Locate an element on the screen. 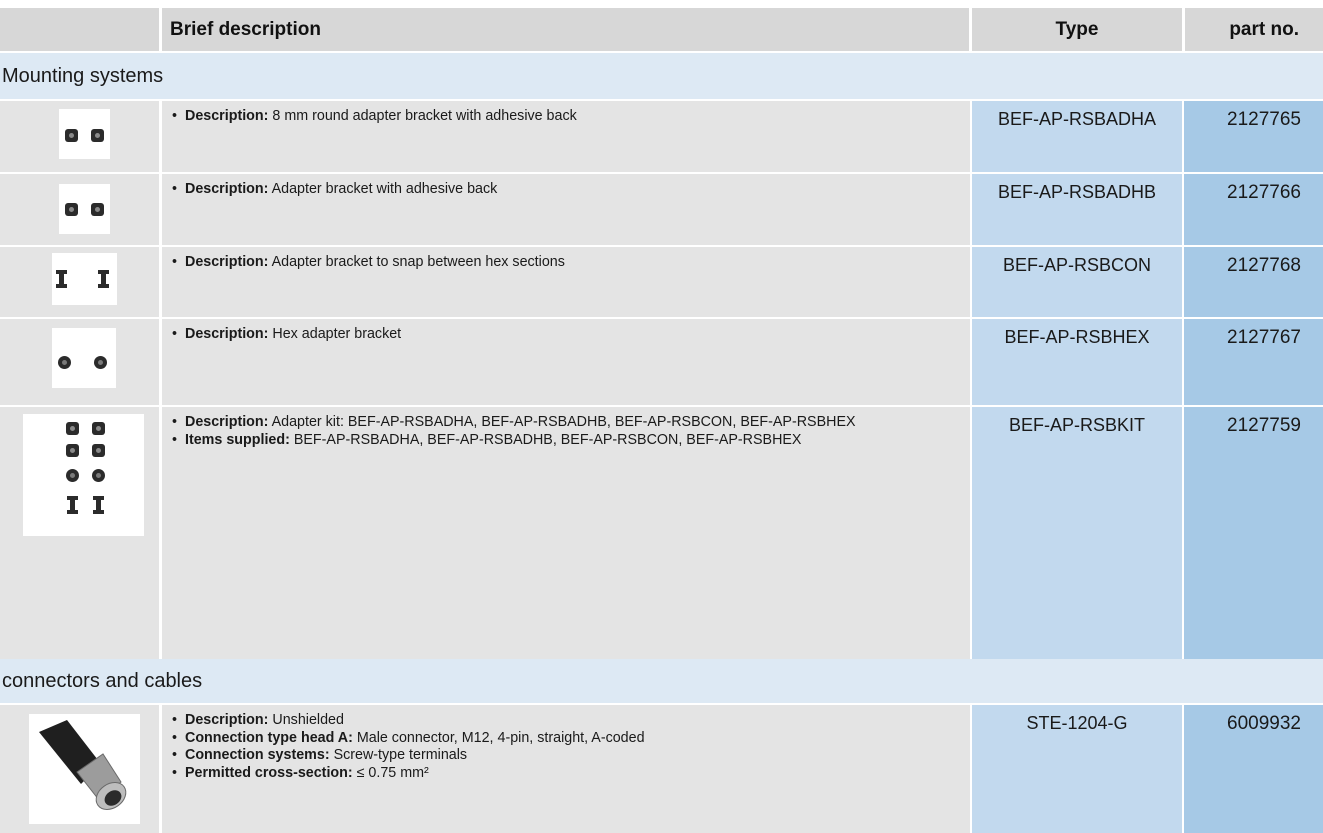 The height and width of the screenshot is (833, 1323). part-no-cell: 2127765 is located at coordinates (1253, 136).